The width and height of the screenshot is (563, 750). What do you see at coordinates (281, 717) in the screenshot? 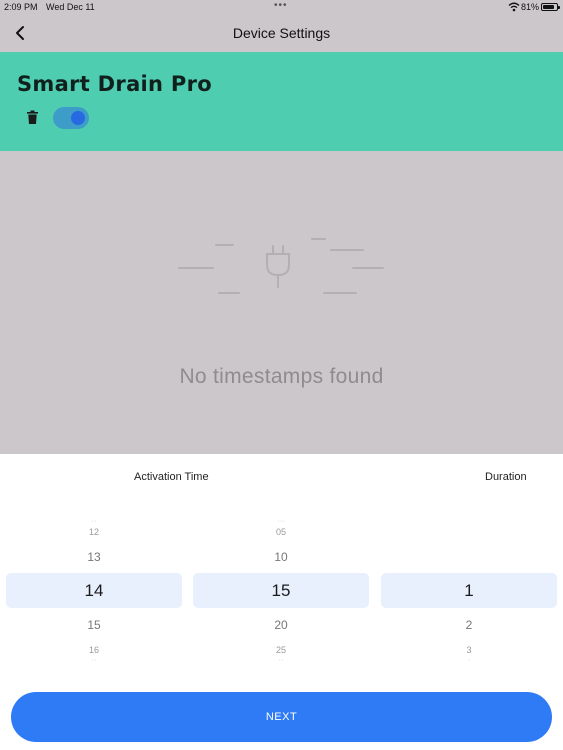
I see `next-button: NEXT` at bounding box center [281, 717].